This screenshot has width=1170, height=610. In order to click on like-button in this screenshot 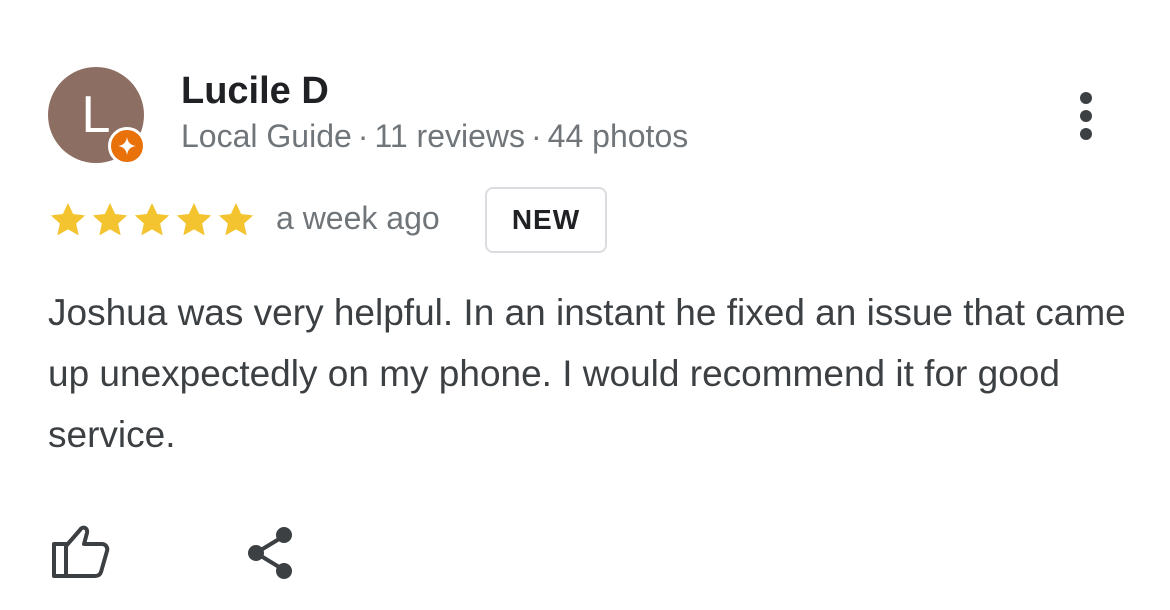, I will do `click(78, 551)`.